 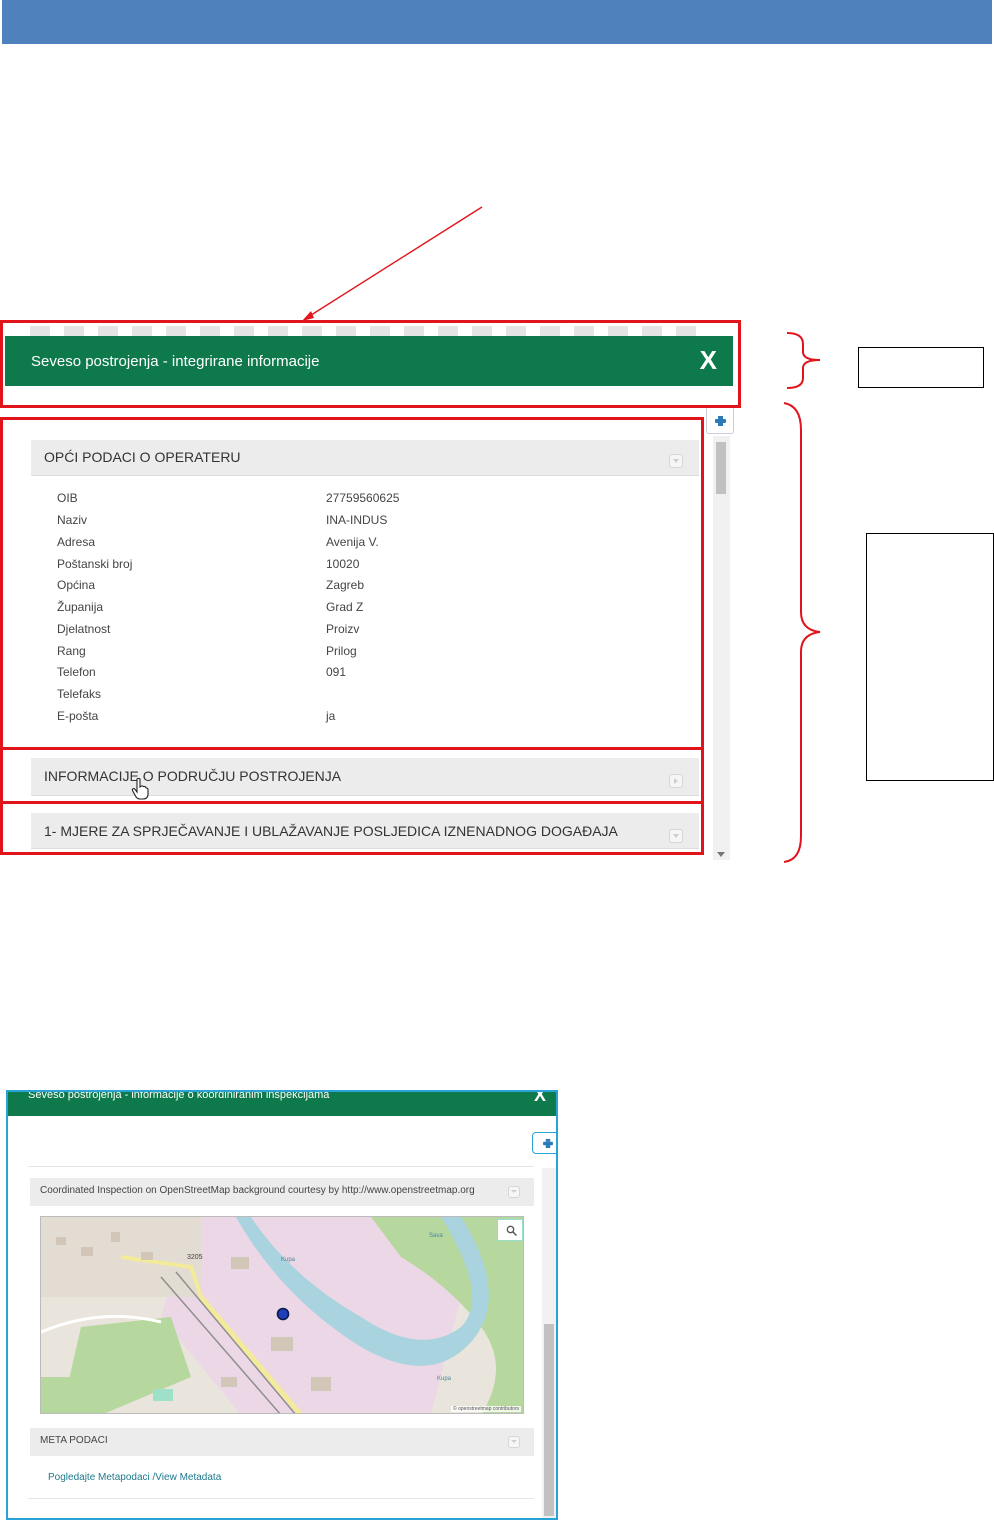 I want to click on magnifier-icon, so click(x=511, y=1230).